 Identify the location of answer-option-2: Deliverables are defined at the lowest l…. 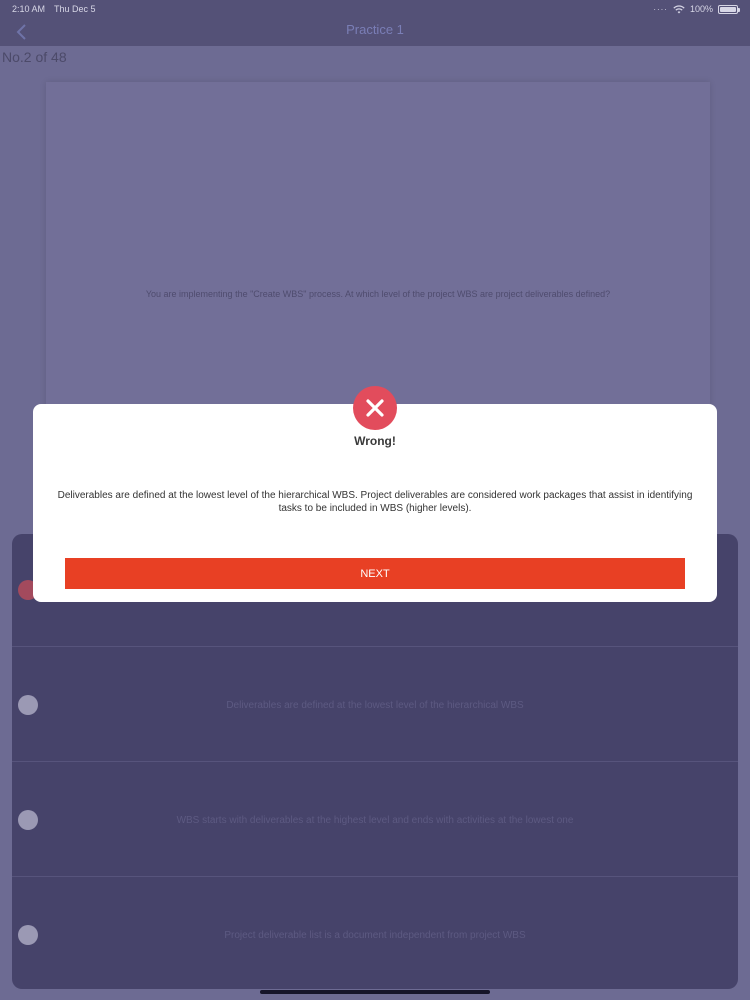
(375, 703).